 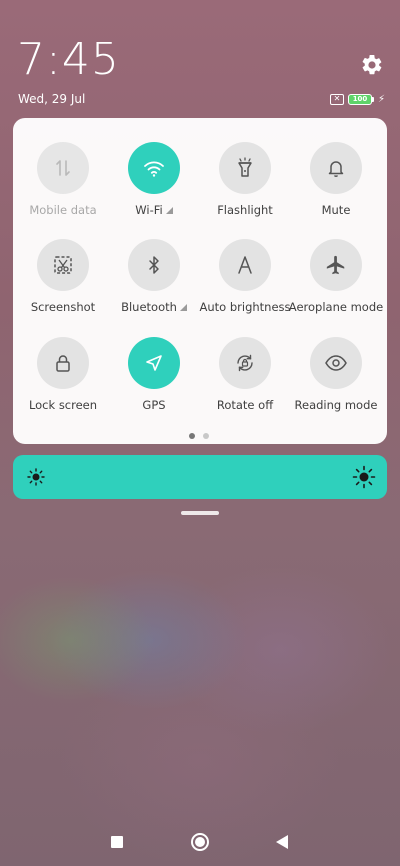 I want to click on eye-icon, so click(x=336, y=363).